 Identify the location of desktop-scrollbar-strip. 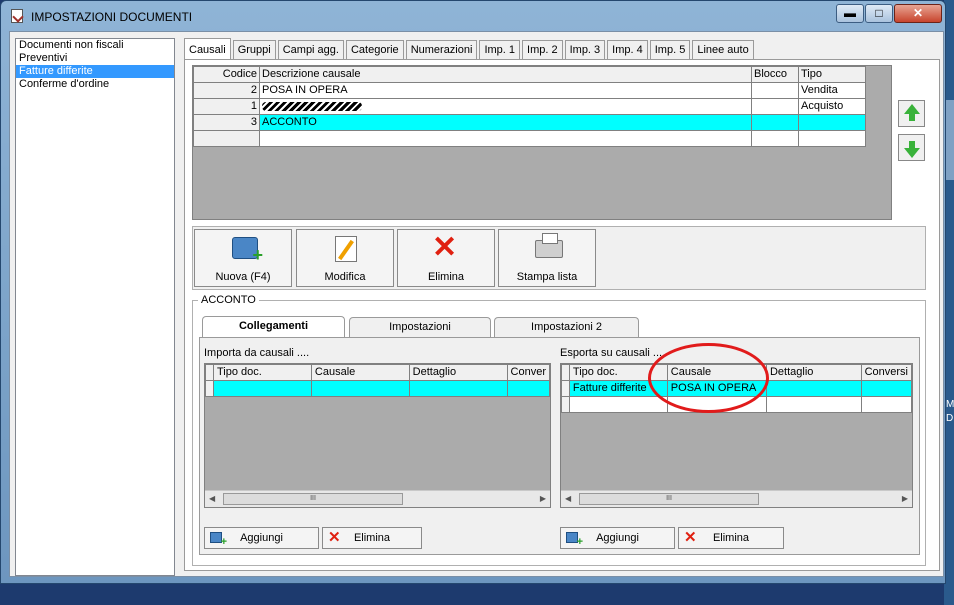
(950, 140).